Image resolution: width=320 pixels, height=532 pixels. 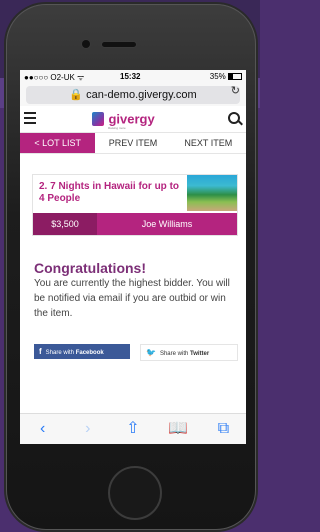 What do you see at coordinates (141, 95) in the screenshot?
I see `url-text: can-demo.givergy.com` at bounding box center [141, 95].